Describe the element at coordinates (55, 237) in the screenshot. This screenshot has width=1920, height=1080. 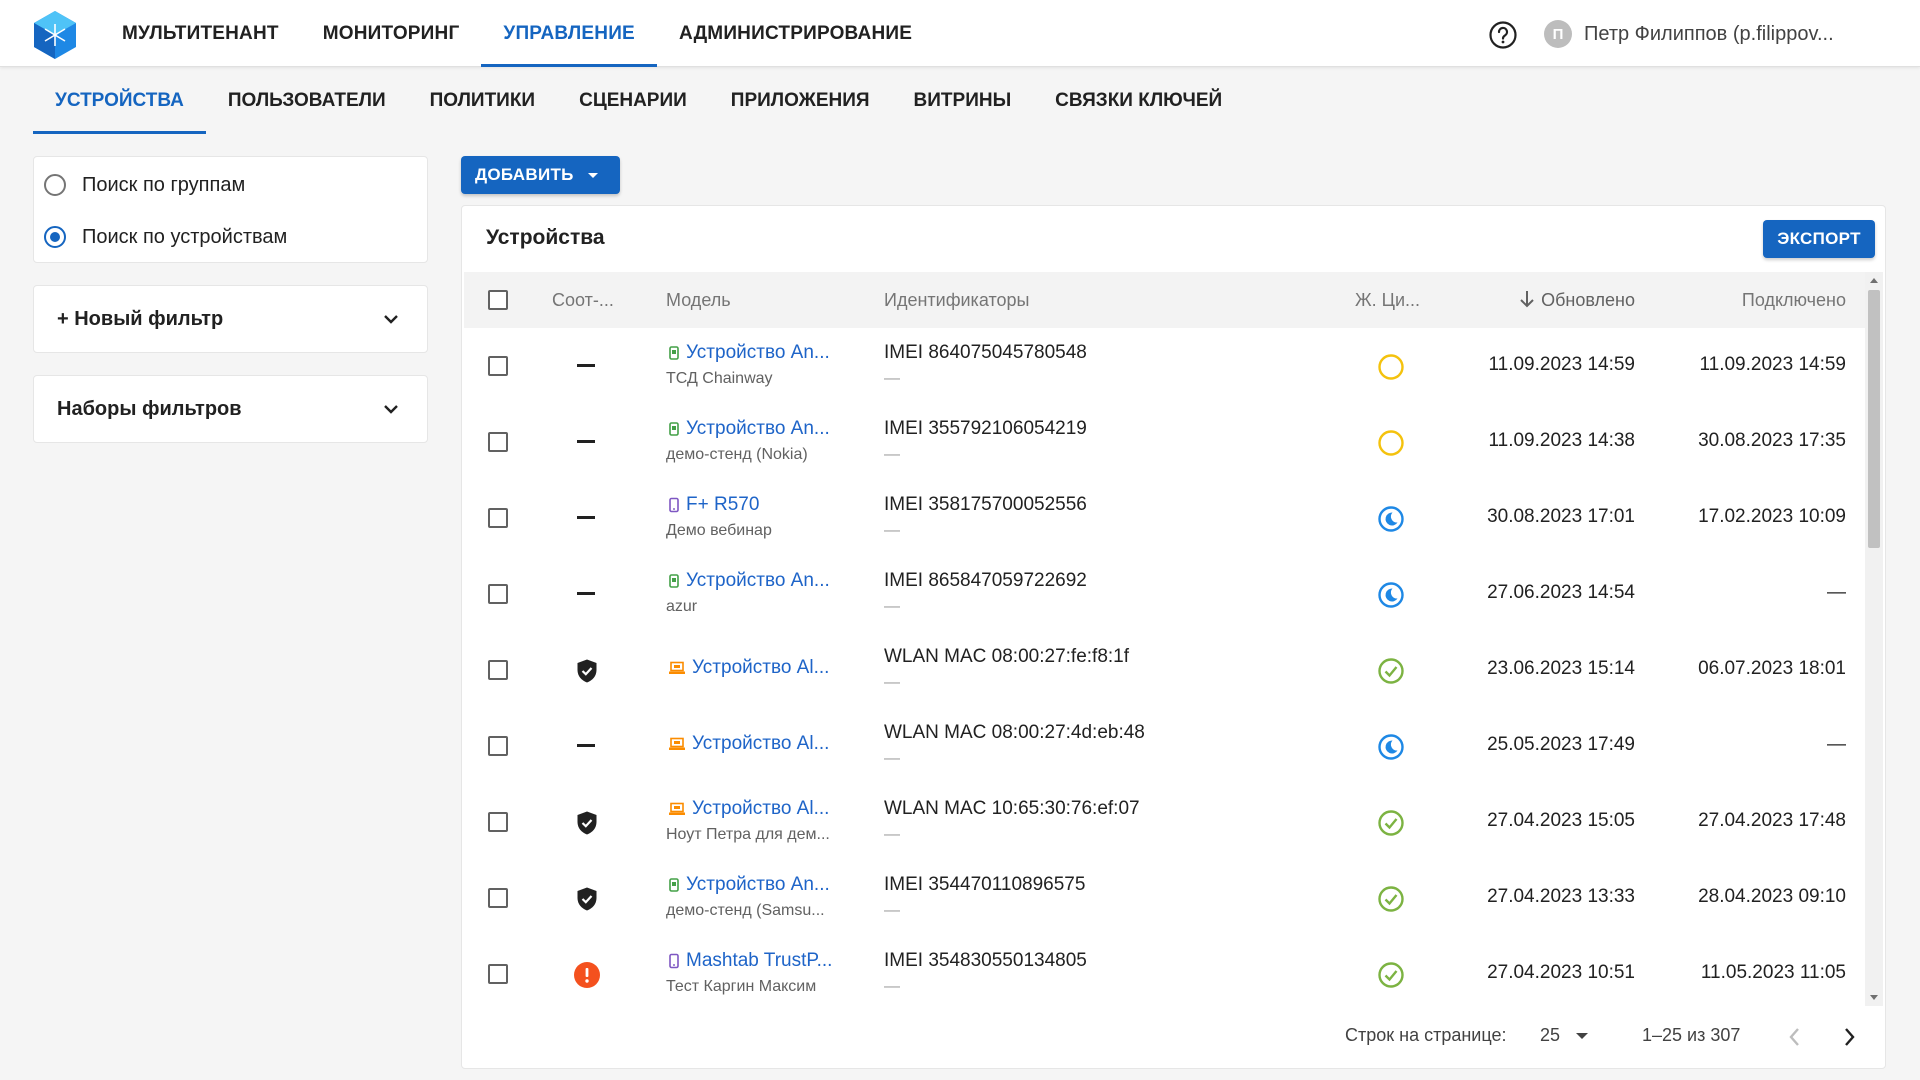
I see `search-by-devices-radio` at that location.